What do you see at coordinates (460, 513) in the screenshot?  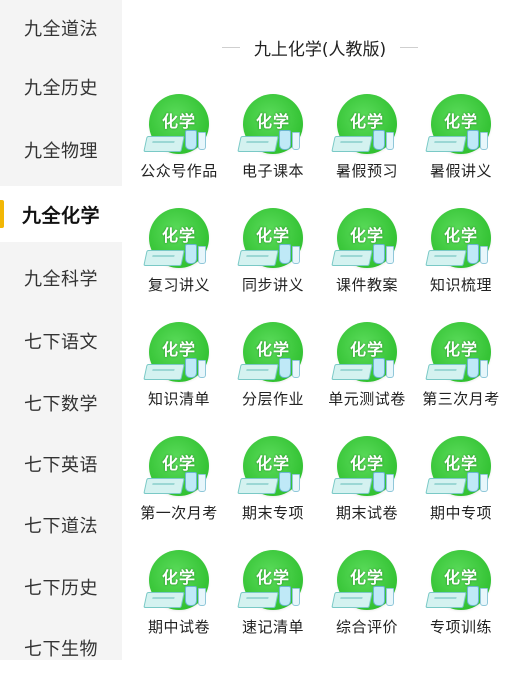 I see `resource-tile-label: 期中专项` at bounding box center [460, 513].